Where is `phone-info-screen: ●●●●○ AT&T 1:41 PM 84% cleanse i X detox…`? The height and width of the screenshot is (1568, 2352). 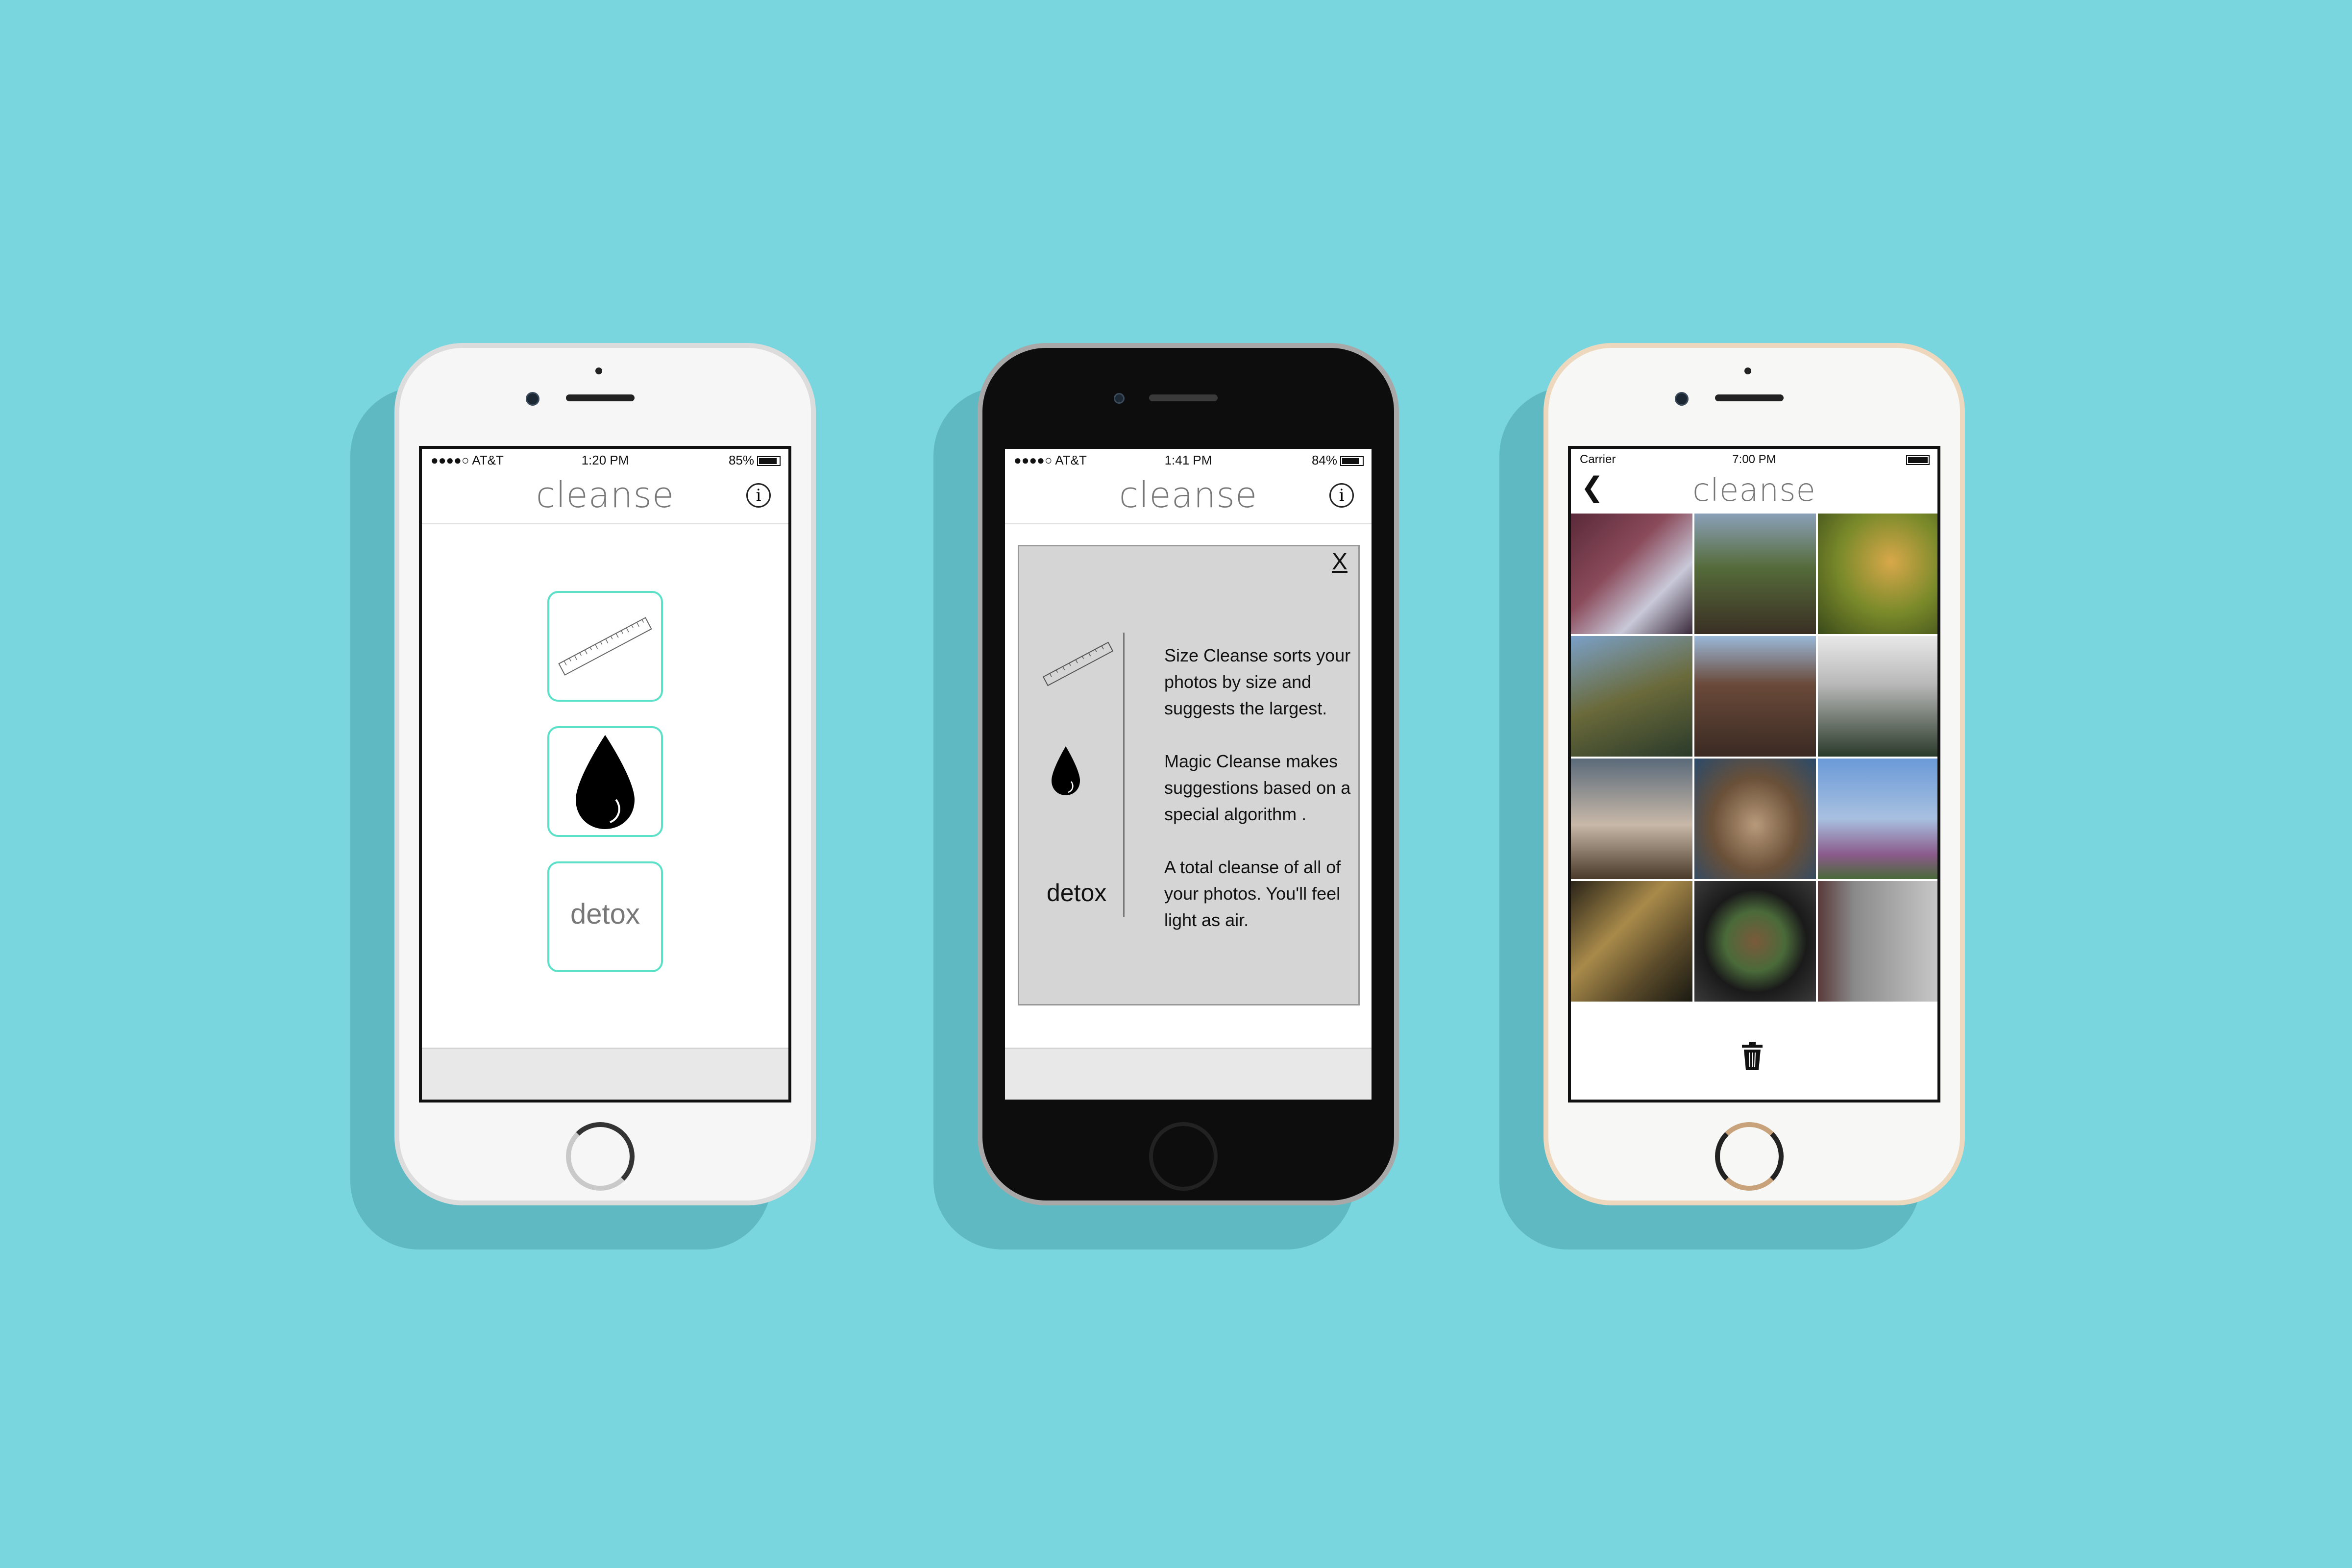
phone-info-screen: ●●●●○ AT&T 1:41 PM 84% cleanse i X detox… is located at coordinates (1166, 796).